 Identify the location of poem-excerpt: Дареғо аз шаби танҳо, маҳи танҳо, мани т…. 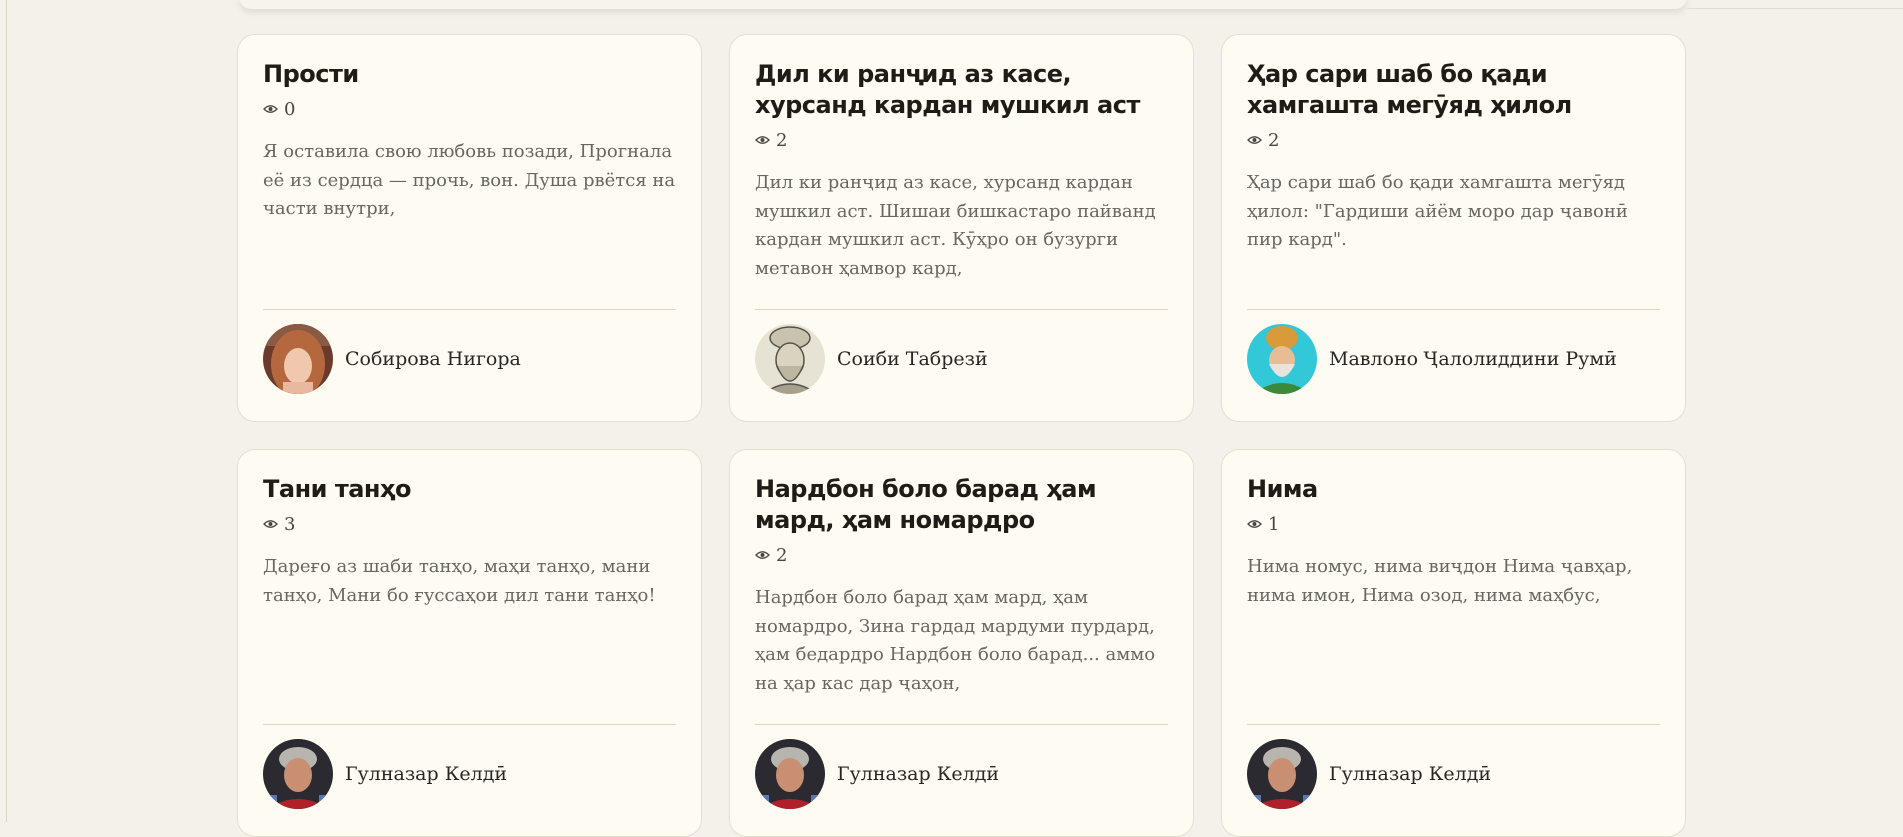
(459, 581).